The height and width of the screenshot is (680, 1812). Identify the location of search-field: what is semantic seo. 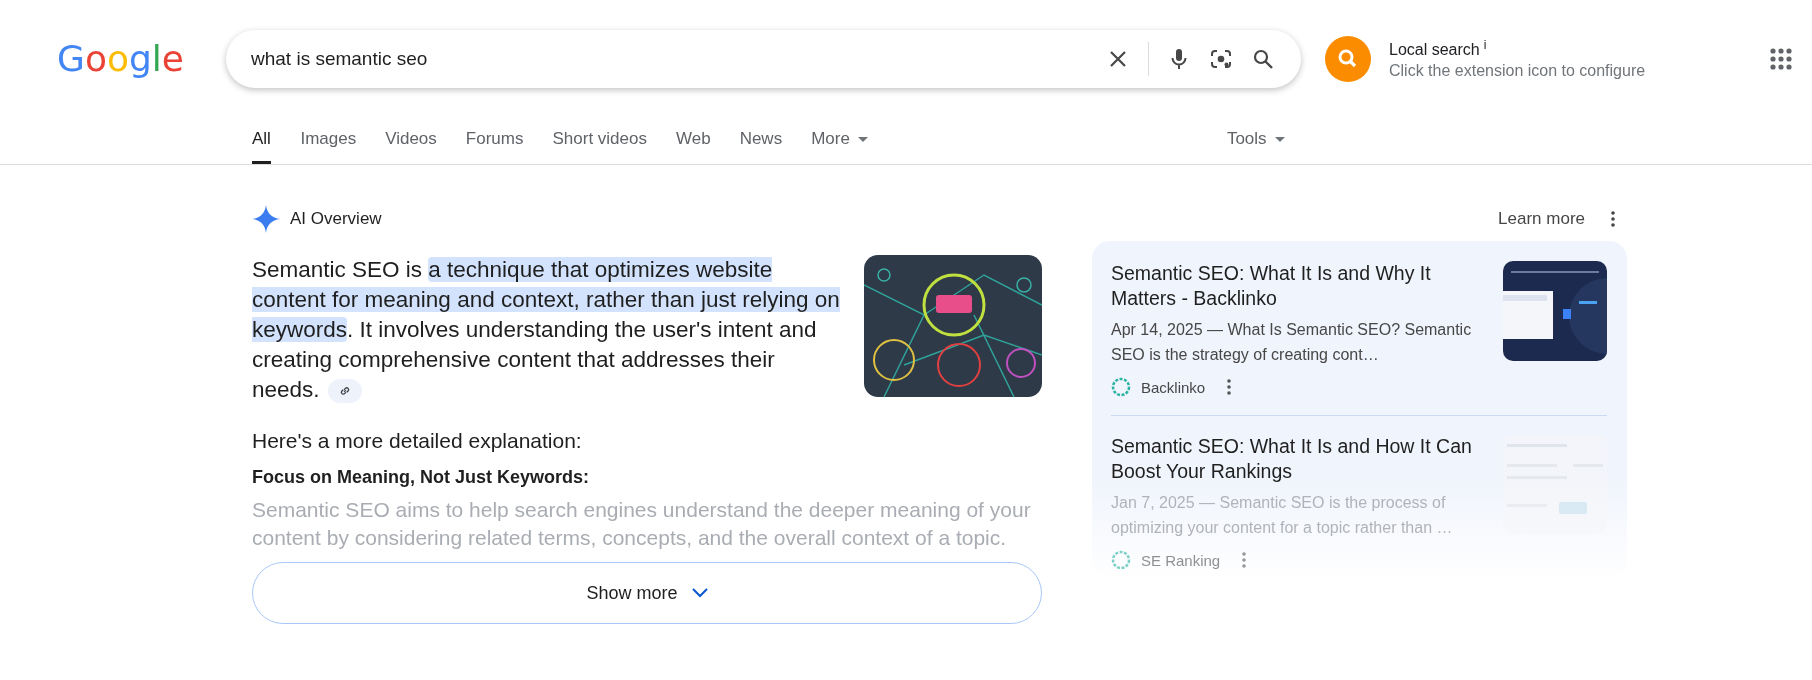
(669, 59).